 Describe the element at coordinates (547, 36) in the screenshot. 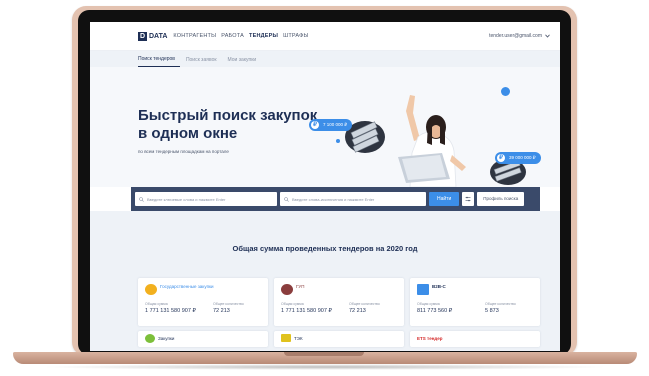

I see `chevron-down-icon` at that location.